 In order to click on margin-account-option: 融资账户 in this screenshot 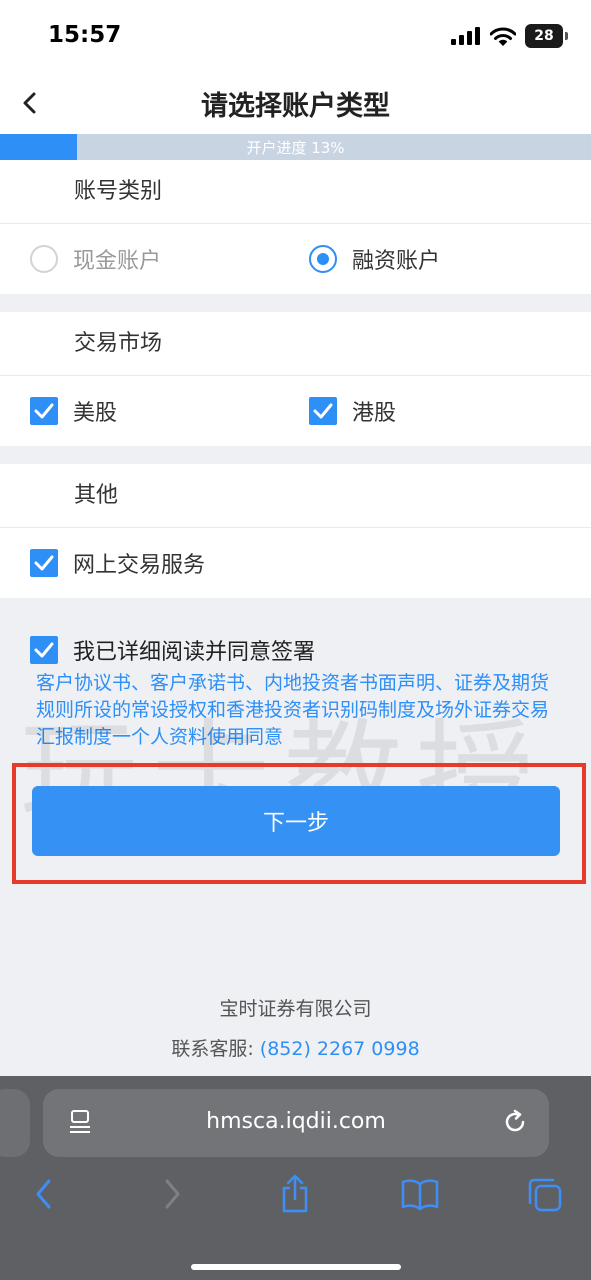, I will do `click(374, 259)`.